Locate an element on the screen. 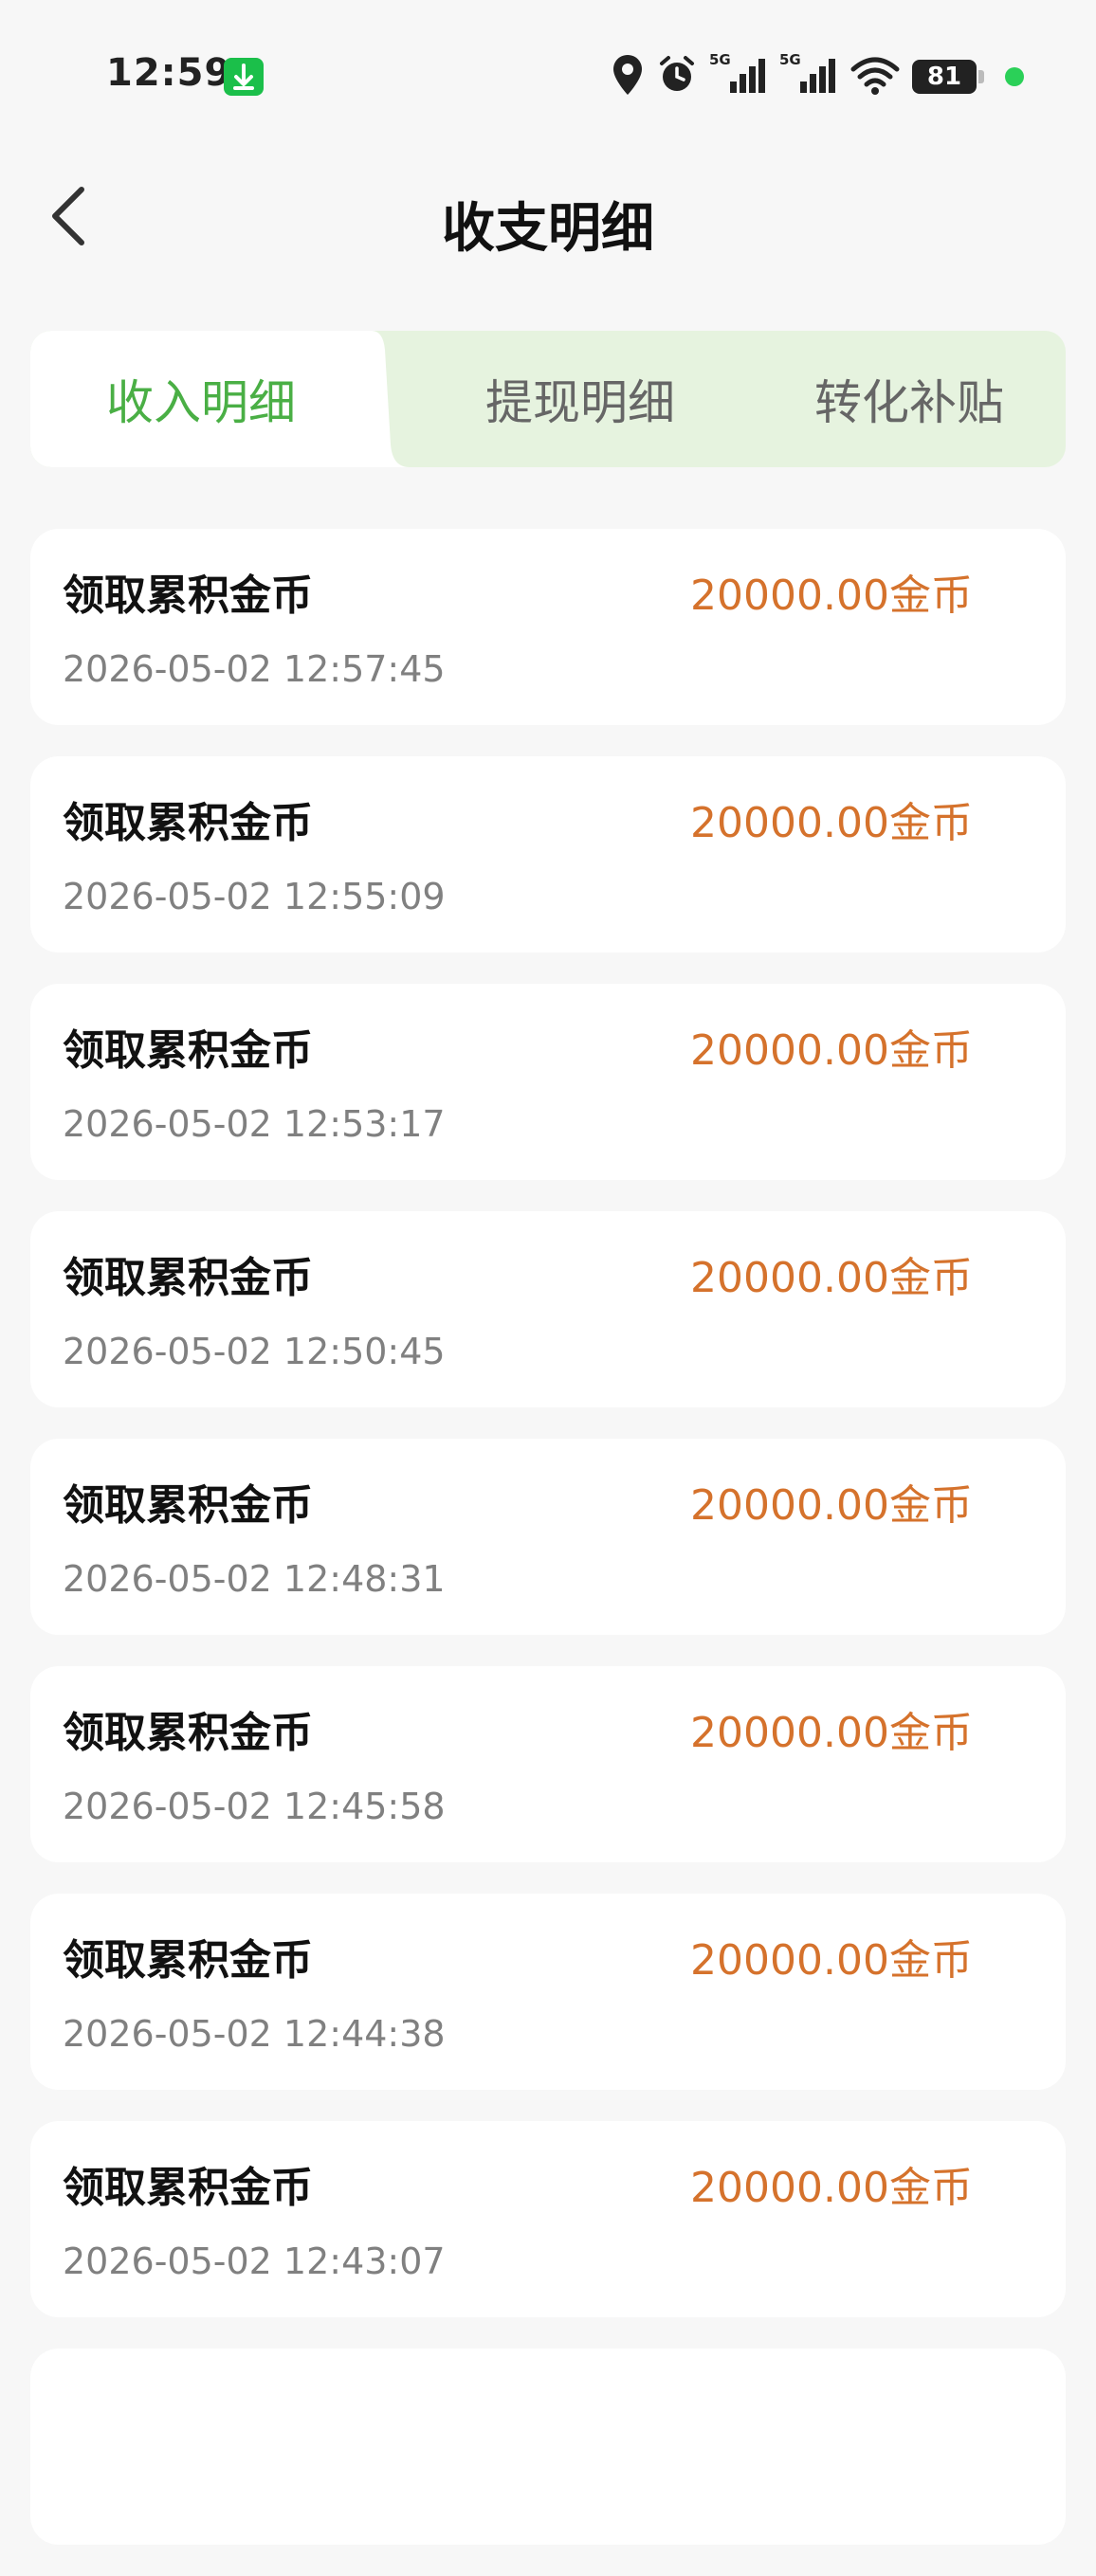  page-title: 收支明细 is located at coordinates (548, 229).